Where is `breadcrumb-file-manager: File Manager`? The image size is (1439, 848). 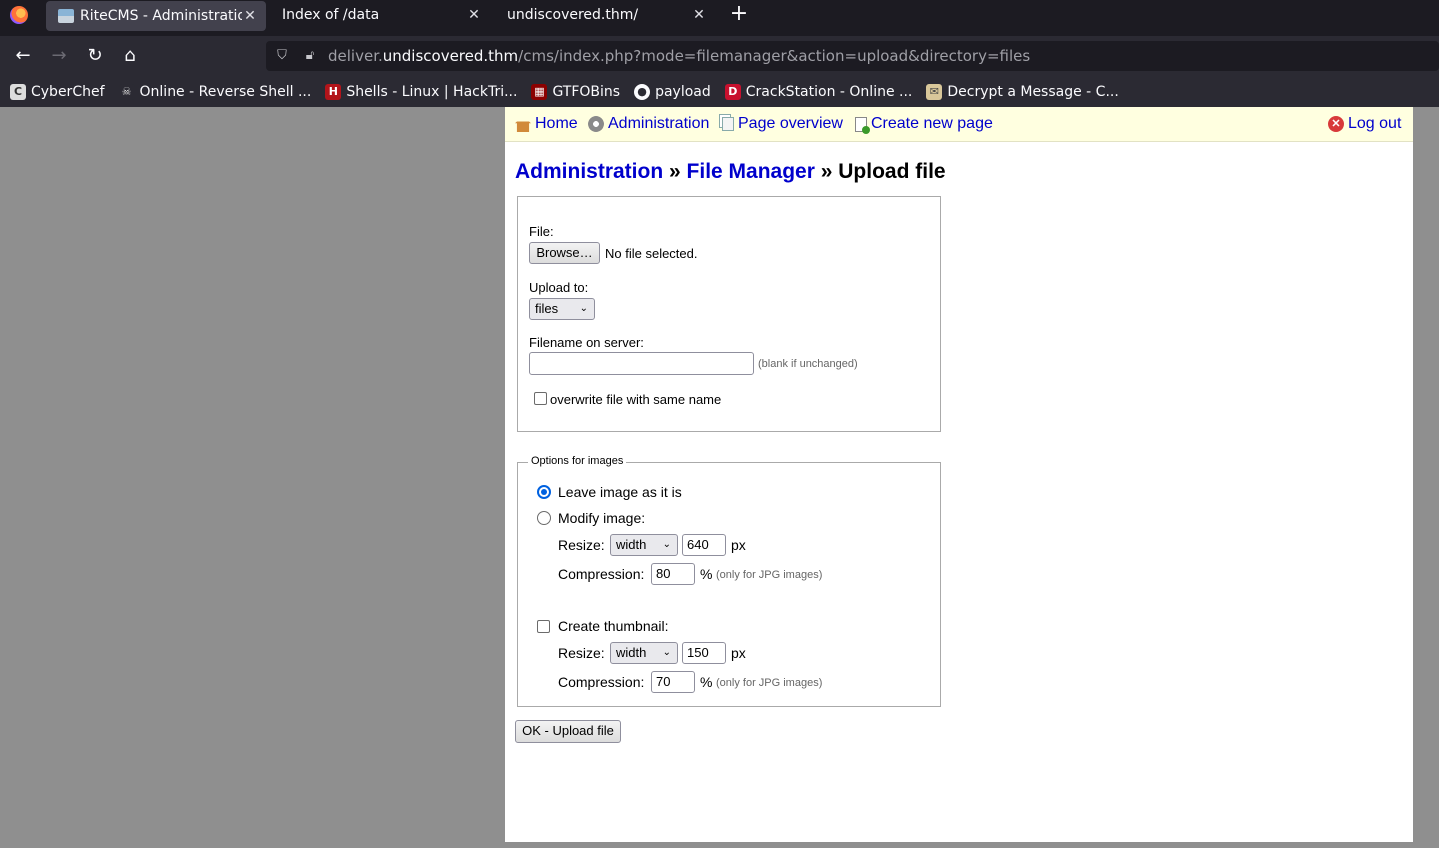
breadcrumb-file-manager: File Manager is located at coordinates (751, 171).